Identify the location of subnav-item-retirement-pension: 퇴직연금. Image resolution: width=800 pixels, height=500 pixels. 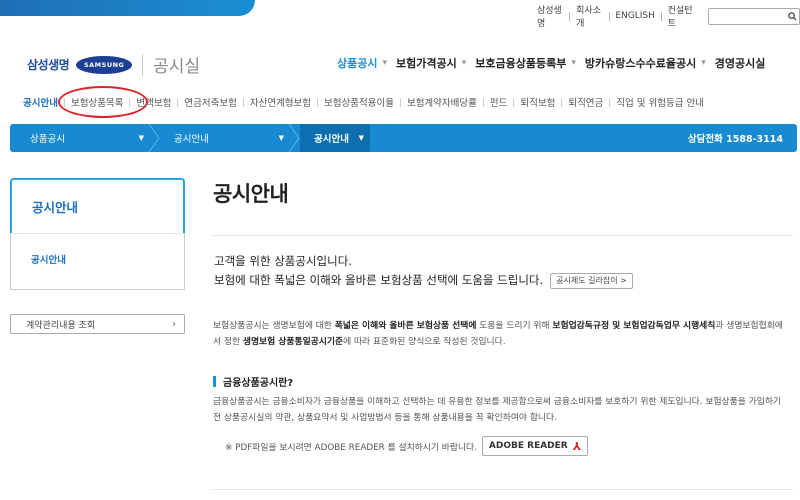
(585, 102).